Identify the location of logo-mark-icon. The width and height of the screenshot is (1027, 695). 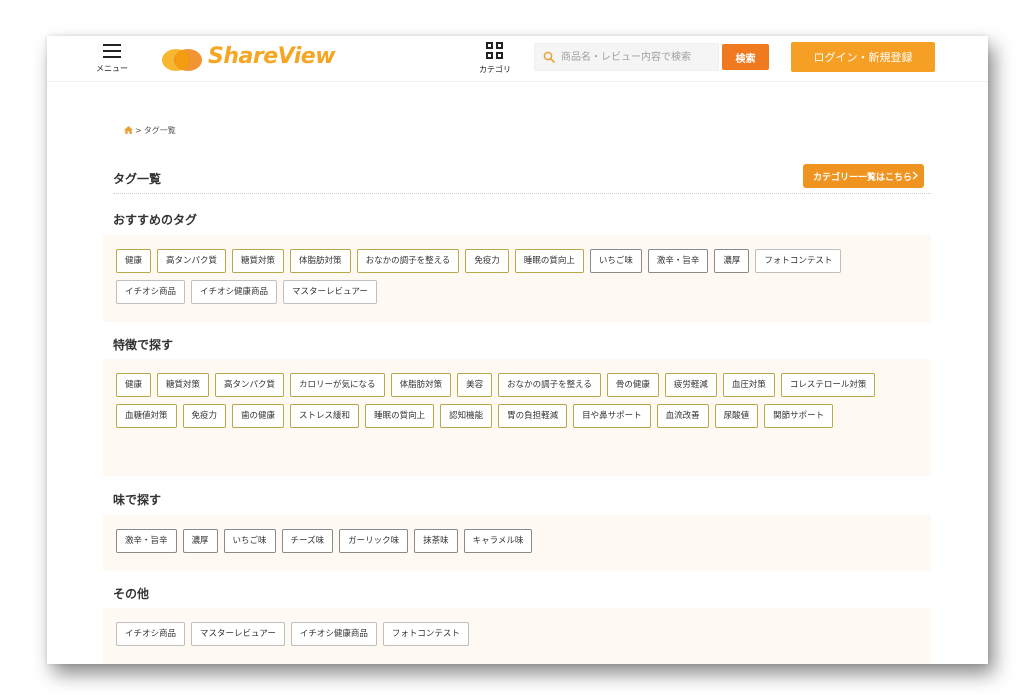
(182, 60).